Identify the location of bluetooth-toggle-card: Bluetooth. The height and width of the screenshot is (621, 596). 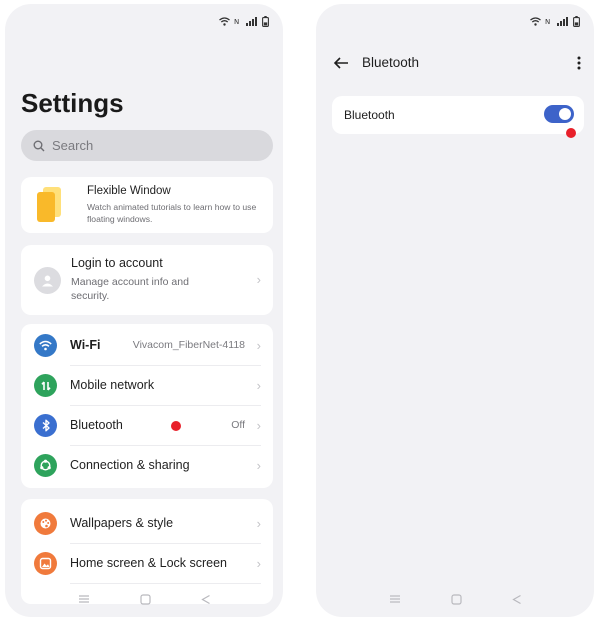
(458, 117).